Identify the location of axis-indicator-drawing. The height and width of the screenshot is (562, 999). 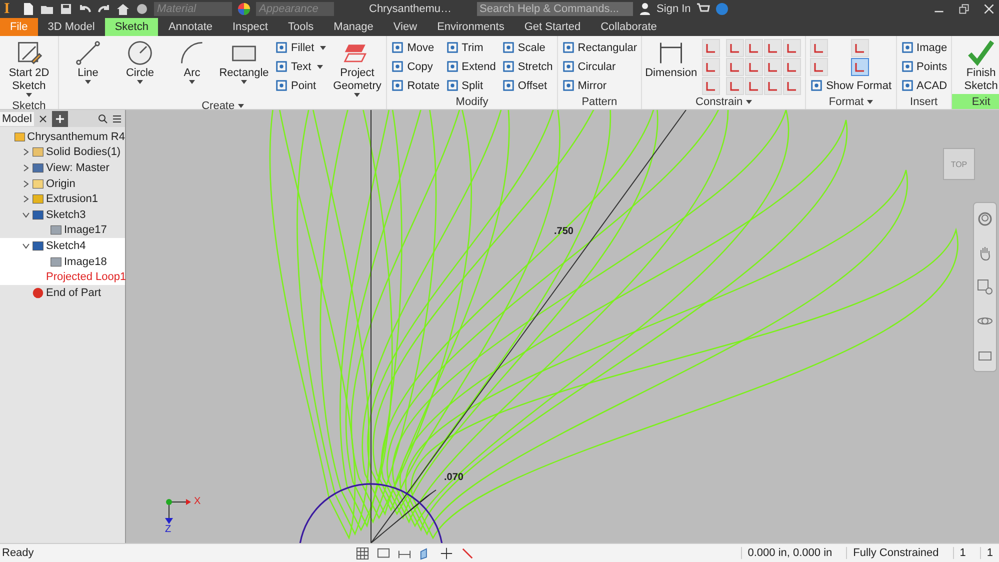
(178, 511).